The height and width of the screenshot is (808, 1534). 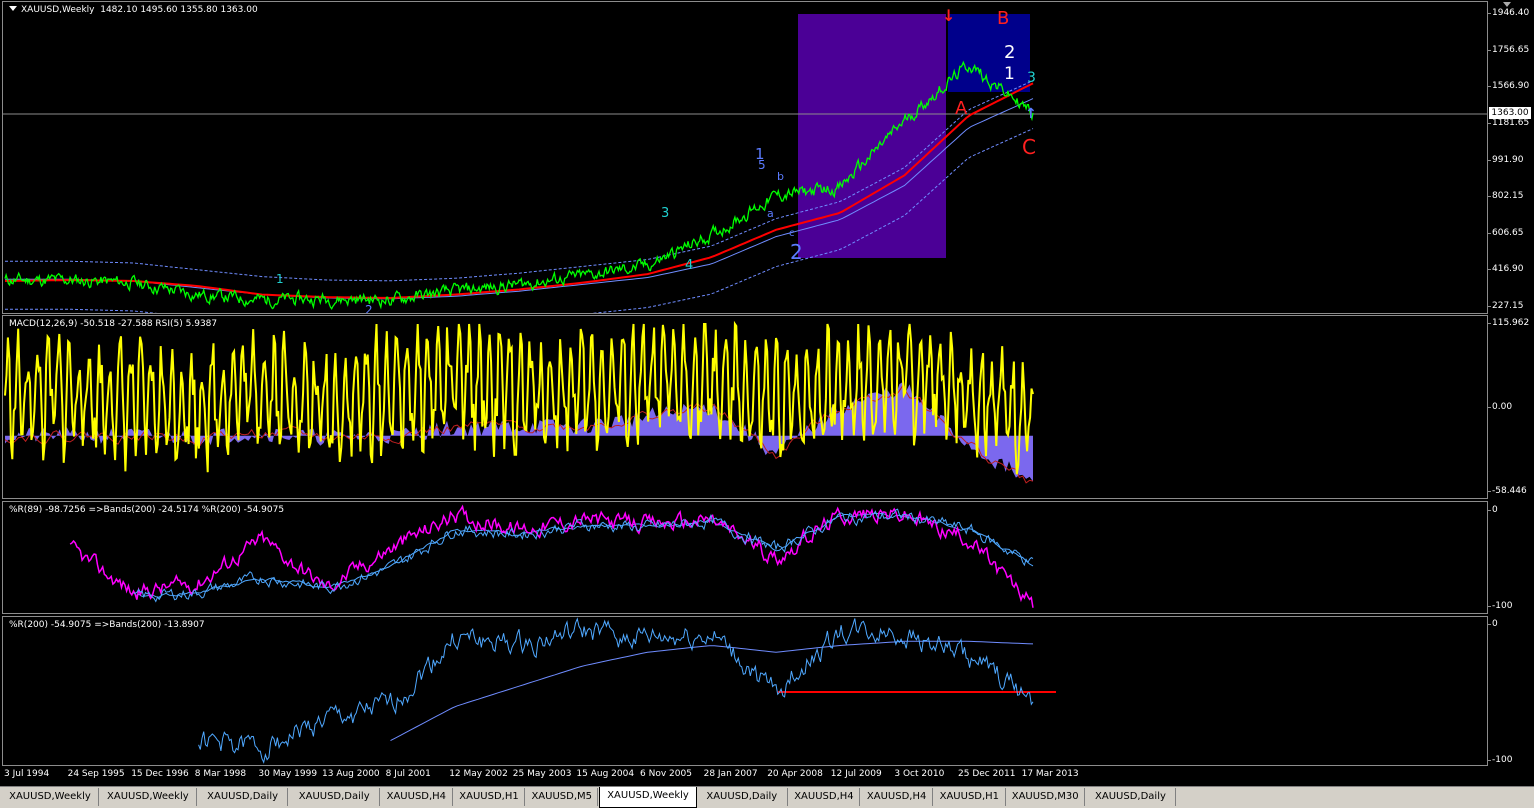 I want to click on wave-top-arrow: ↓, so click(x=949, y=15).